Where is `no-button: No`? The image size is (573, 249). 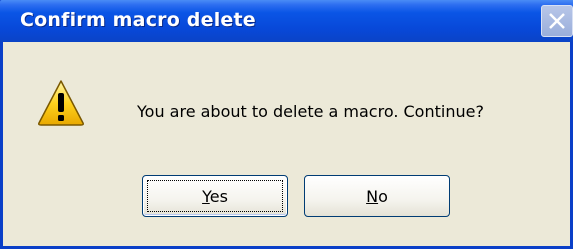 no-button: No is located at coordinates (377, 196).